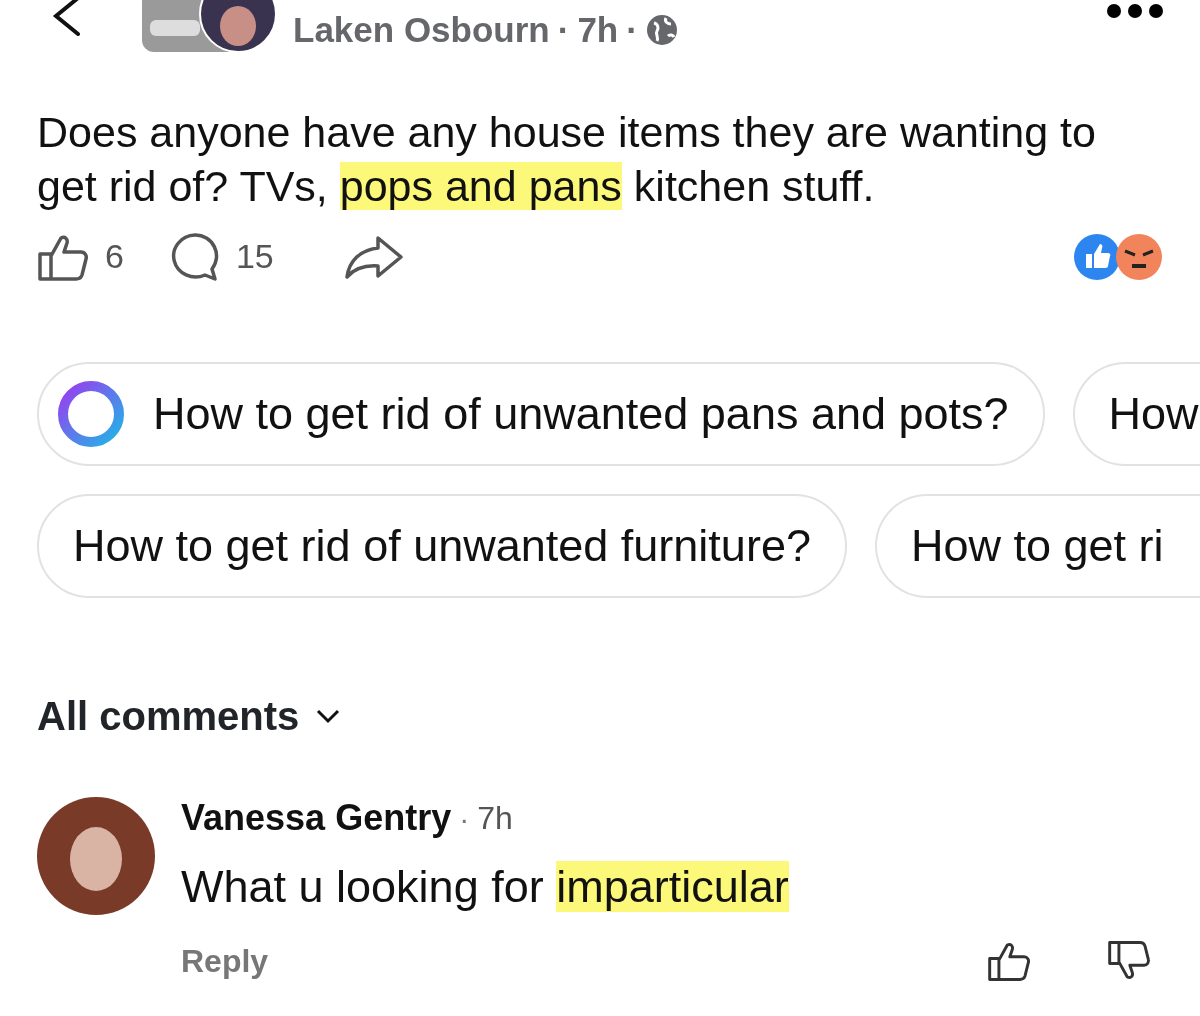 The image size is (1200, 1016). What do you see at coordinates (598, 29) in the screenshot?
I see `post-time: 7h` at bounding box center [598, 29].